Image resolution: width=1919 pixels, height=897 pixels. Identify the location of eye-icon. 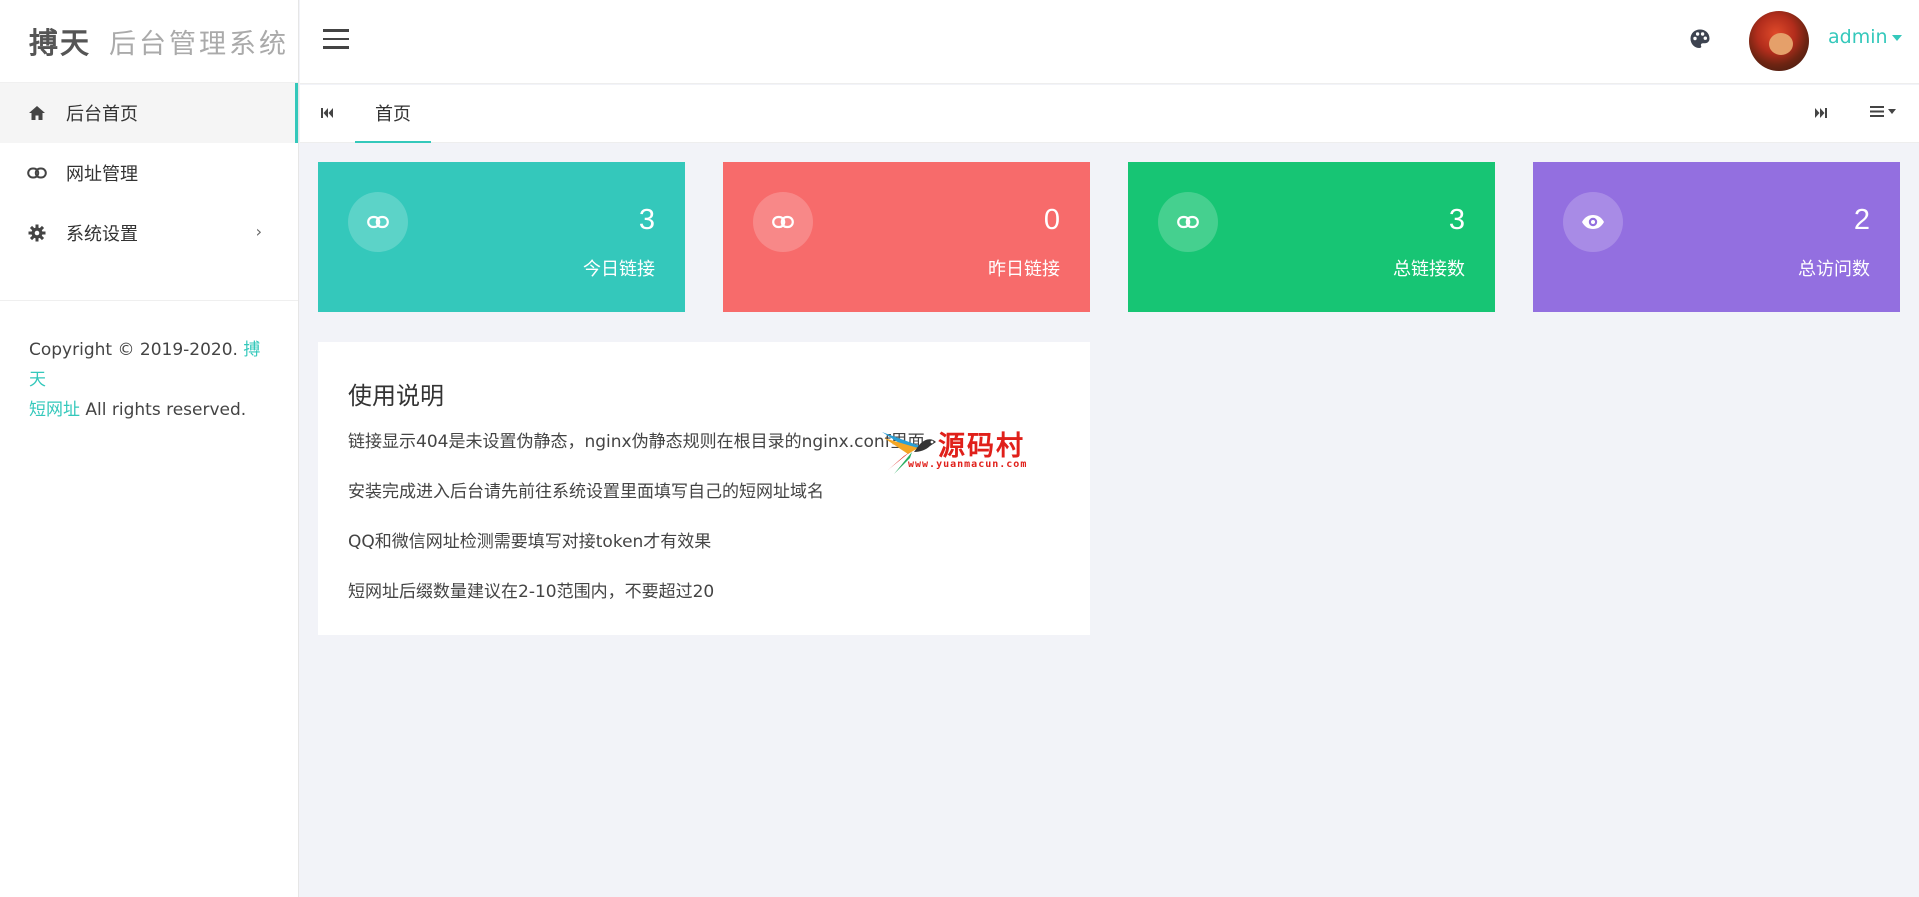
(1593, 222).